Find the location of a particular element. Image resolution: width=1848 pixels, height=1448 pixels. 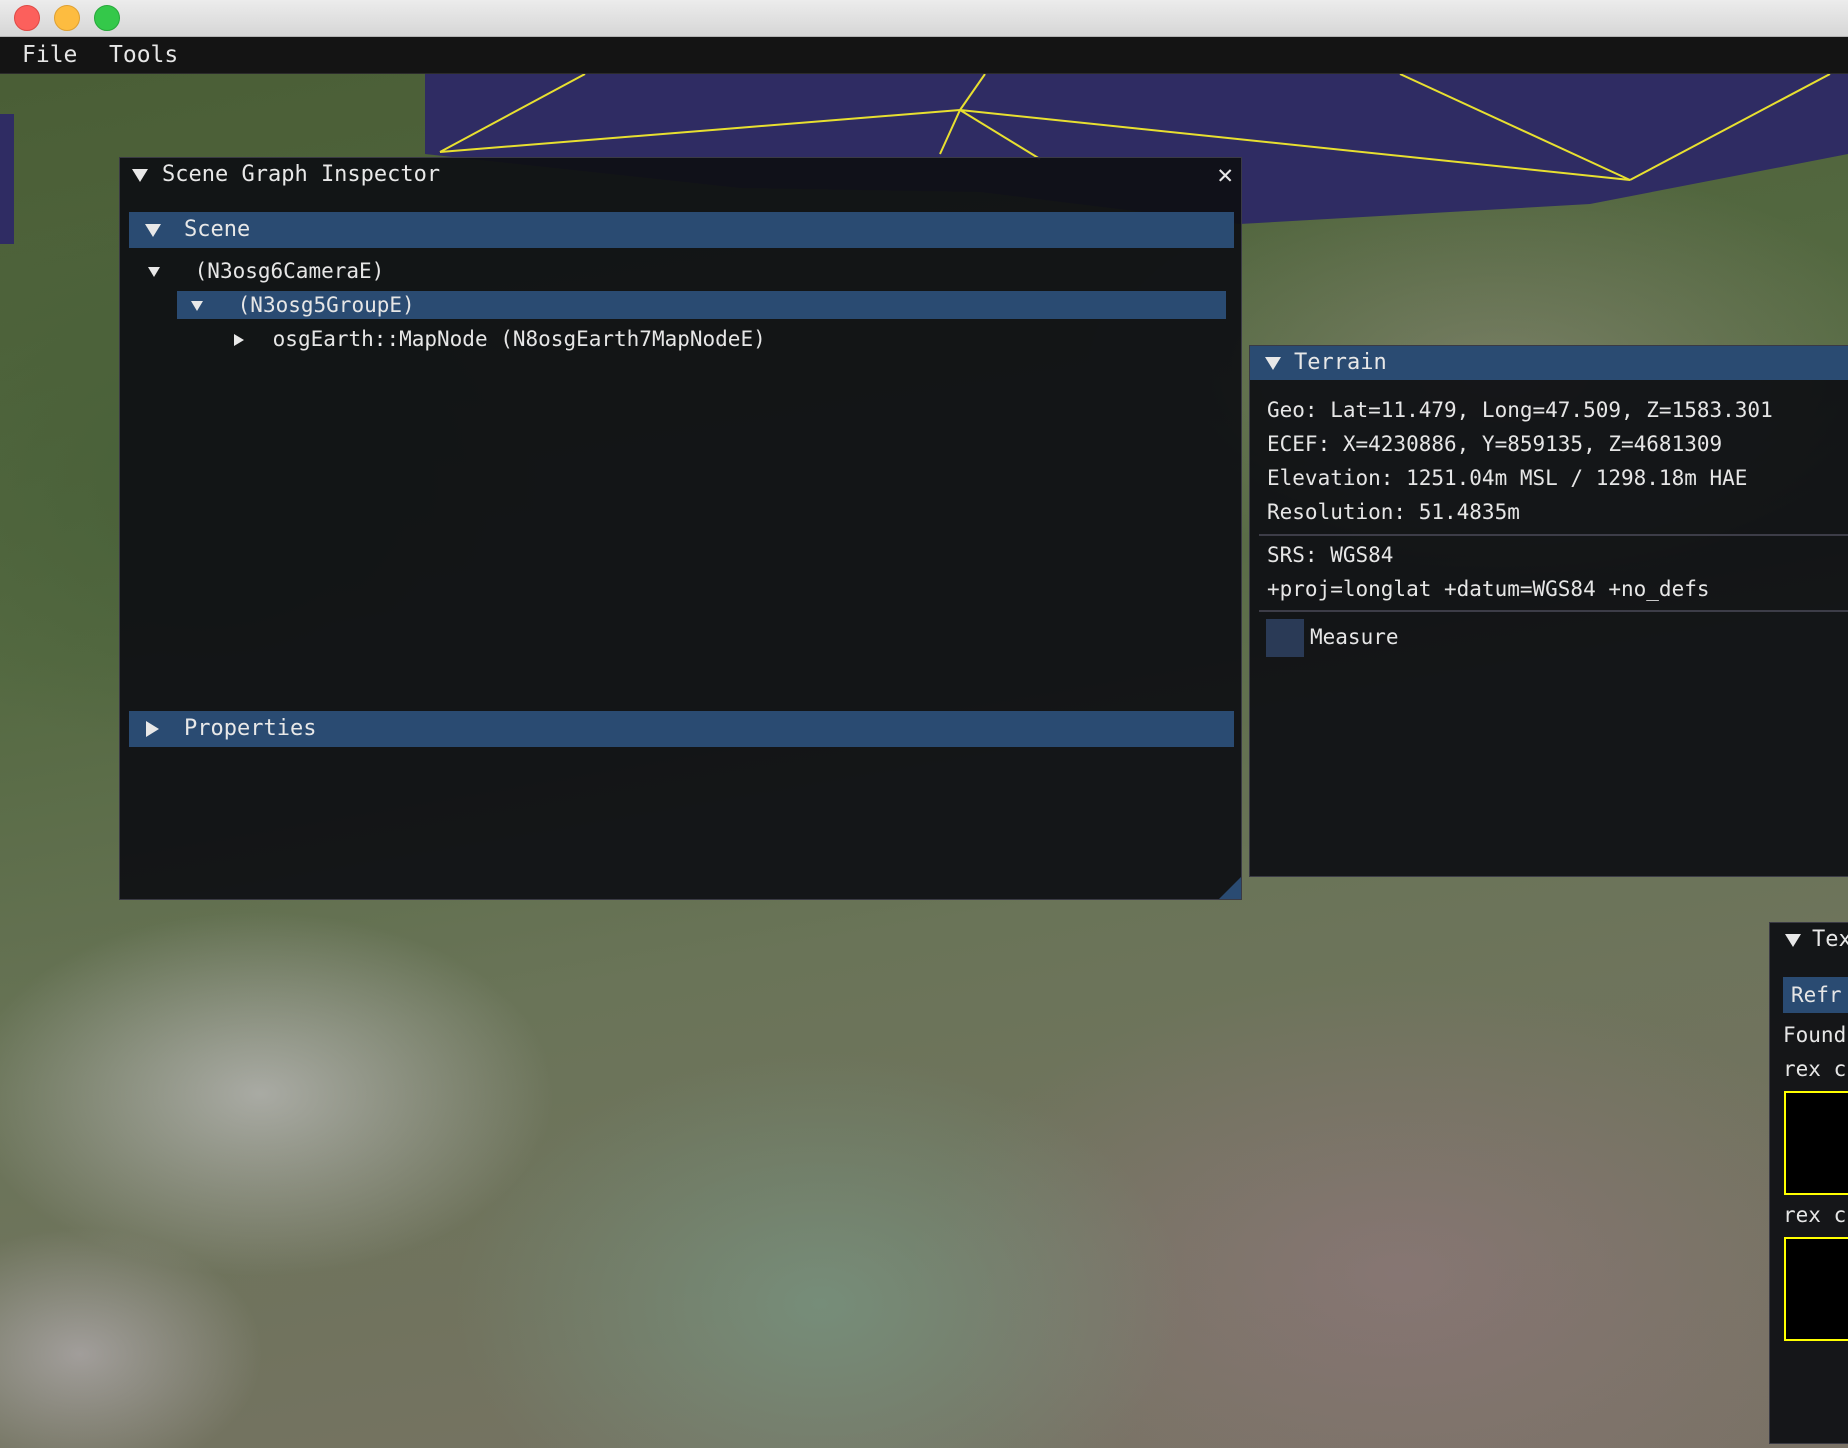

tree-node-group-label: (N3osg5GroupE) is located at coordinates (326, 305).